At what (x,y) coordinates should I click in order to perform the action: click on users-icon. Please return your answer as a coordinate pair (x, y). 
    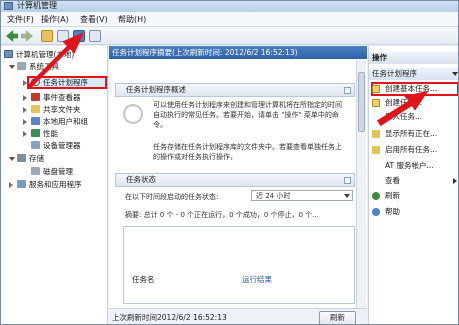
    Looking at the image, I should click on (35, 121).